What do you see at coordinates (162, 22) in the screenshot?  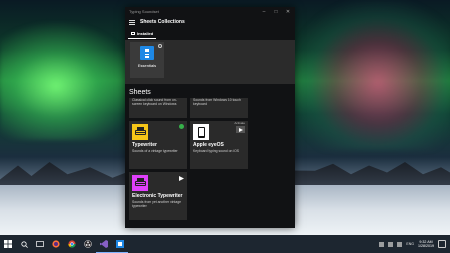 I see `page-title: Sheets Collections` at bounding box center [162, 22].